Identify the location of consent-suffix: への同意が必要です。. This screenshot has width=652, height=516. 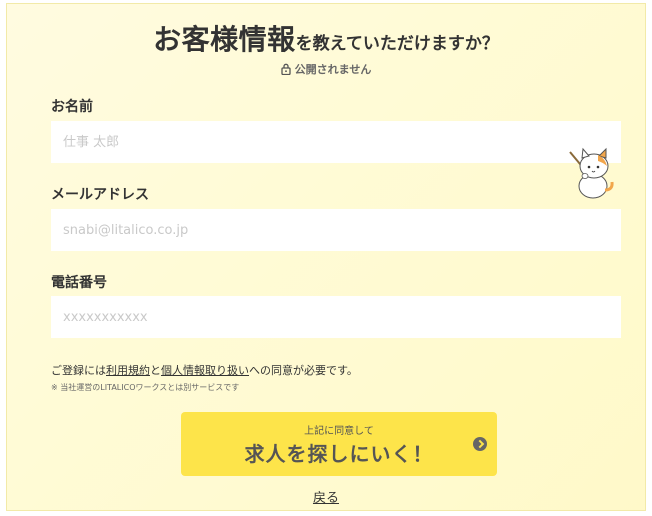
(303, 370).